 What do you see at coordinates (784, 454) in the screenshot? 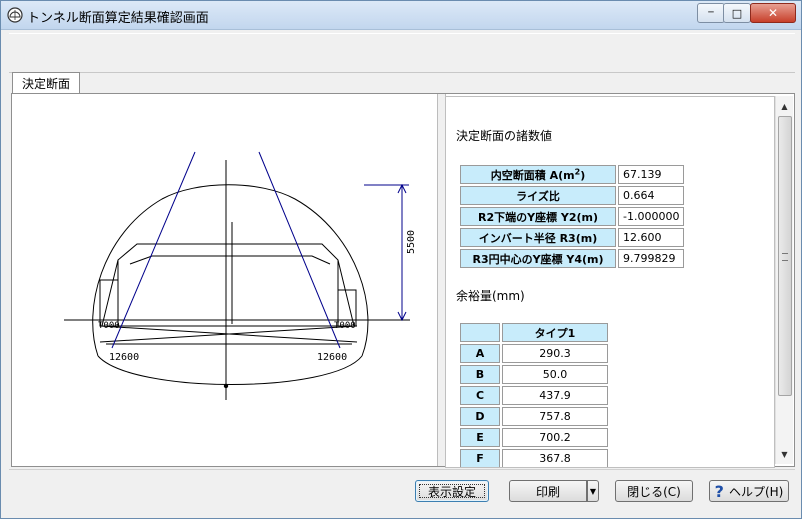
I see `scroll-down-arrow-icon: ▼` at bounding box center [784, 454].